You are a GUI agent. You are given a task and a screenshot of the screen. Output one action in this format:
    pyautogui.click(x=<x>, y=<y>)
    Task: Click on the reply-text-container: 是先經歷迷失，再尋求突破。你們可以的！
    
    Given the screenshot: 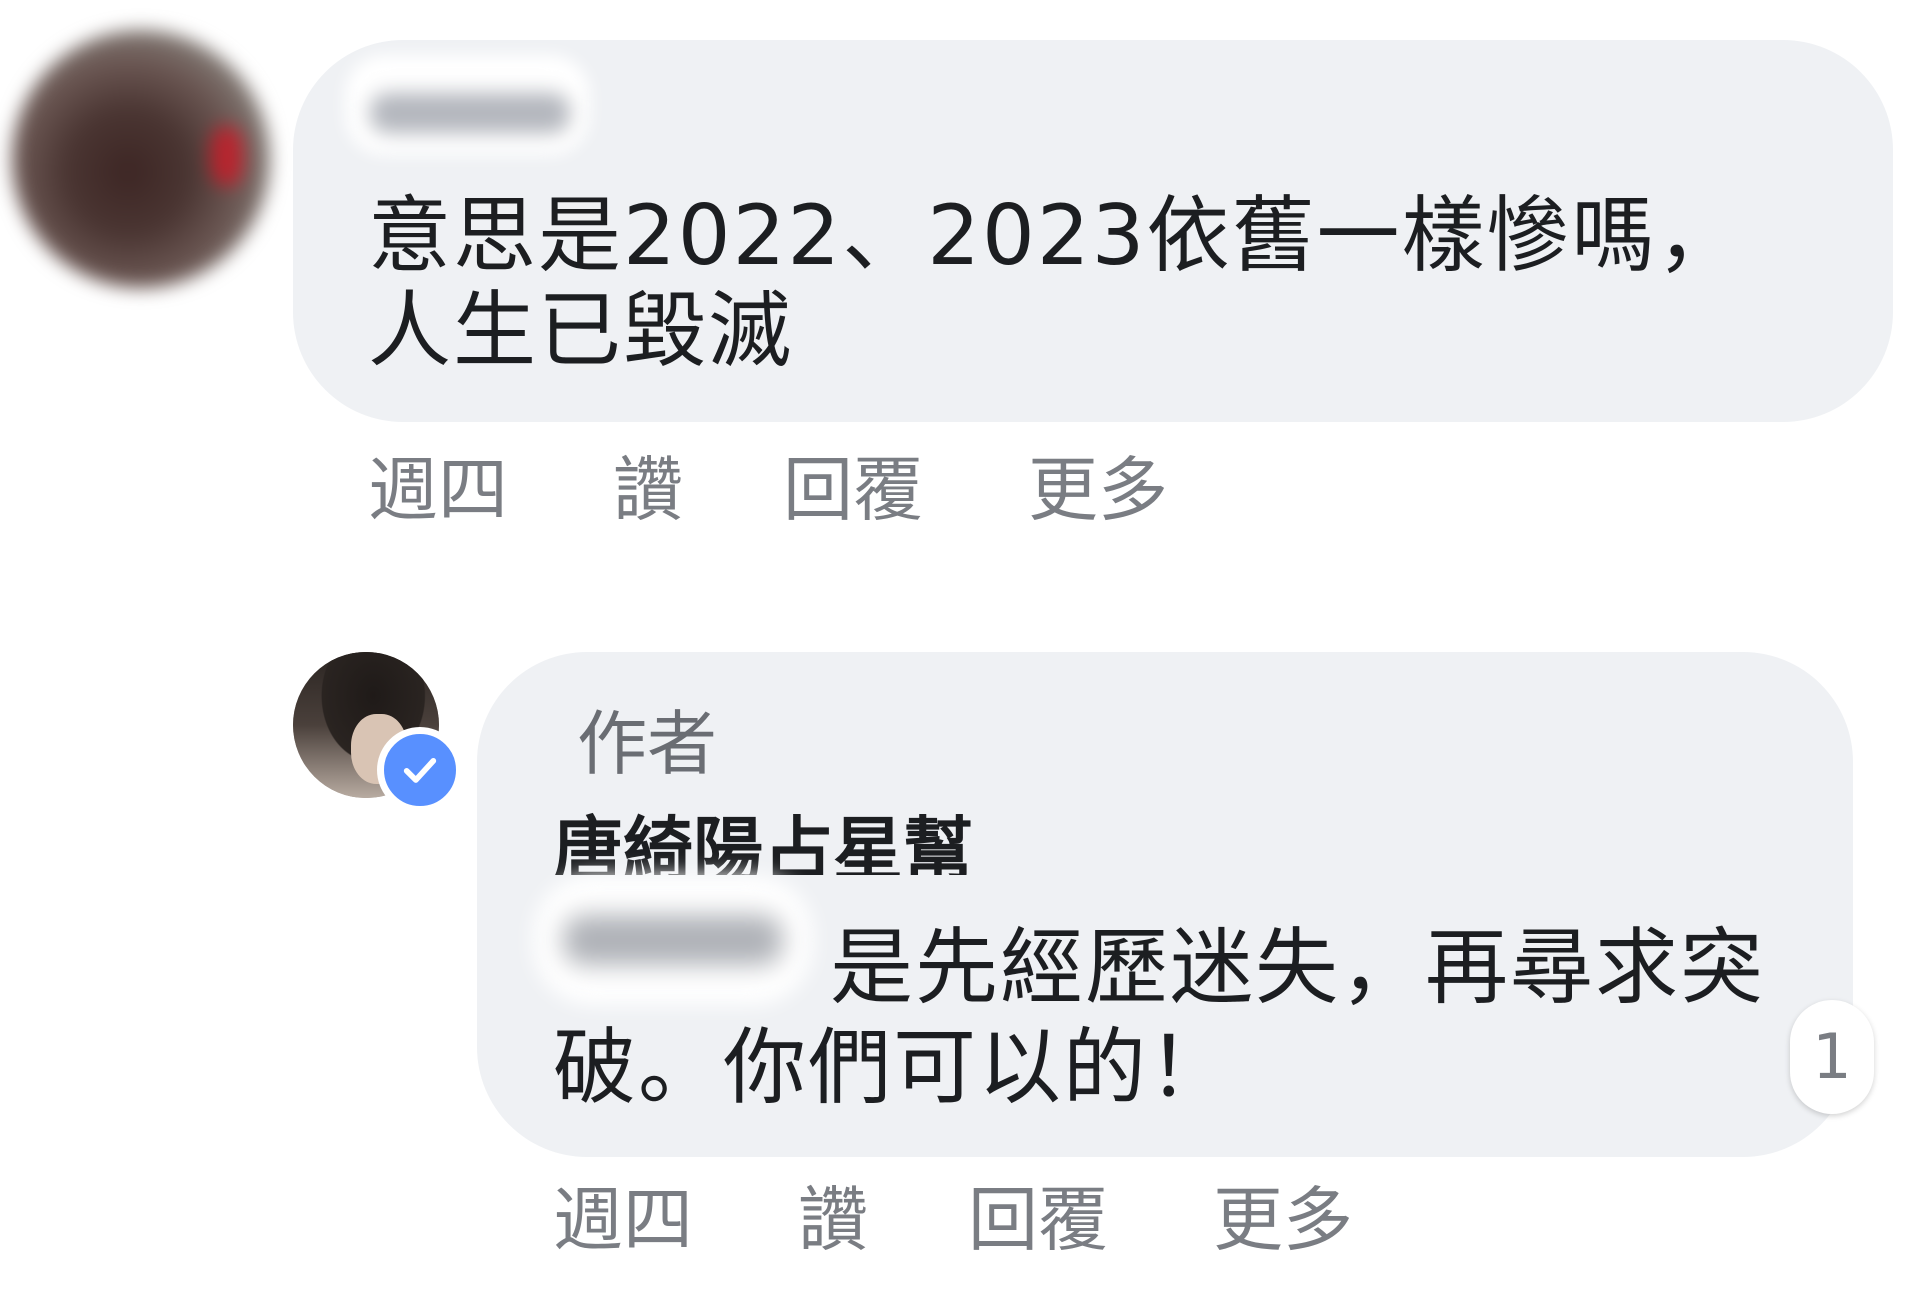 What is the action you would take?
    pyautogui.click(x=1168, y=1018)
    